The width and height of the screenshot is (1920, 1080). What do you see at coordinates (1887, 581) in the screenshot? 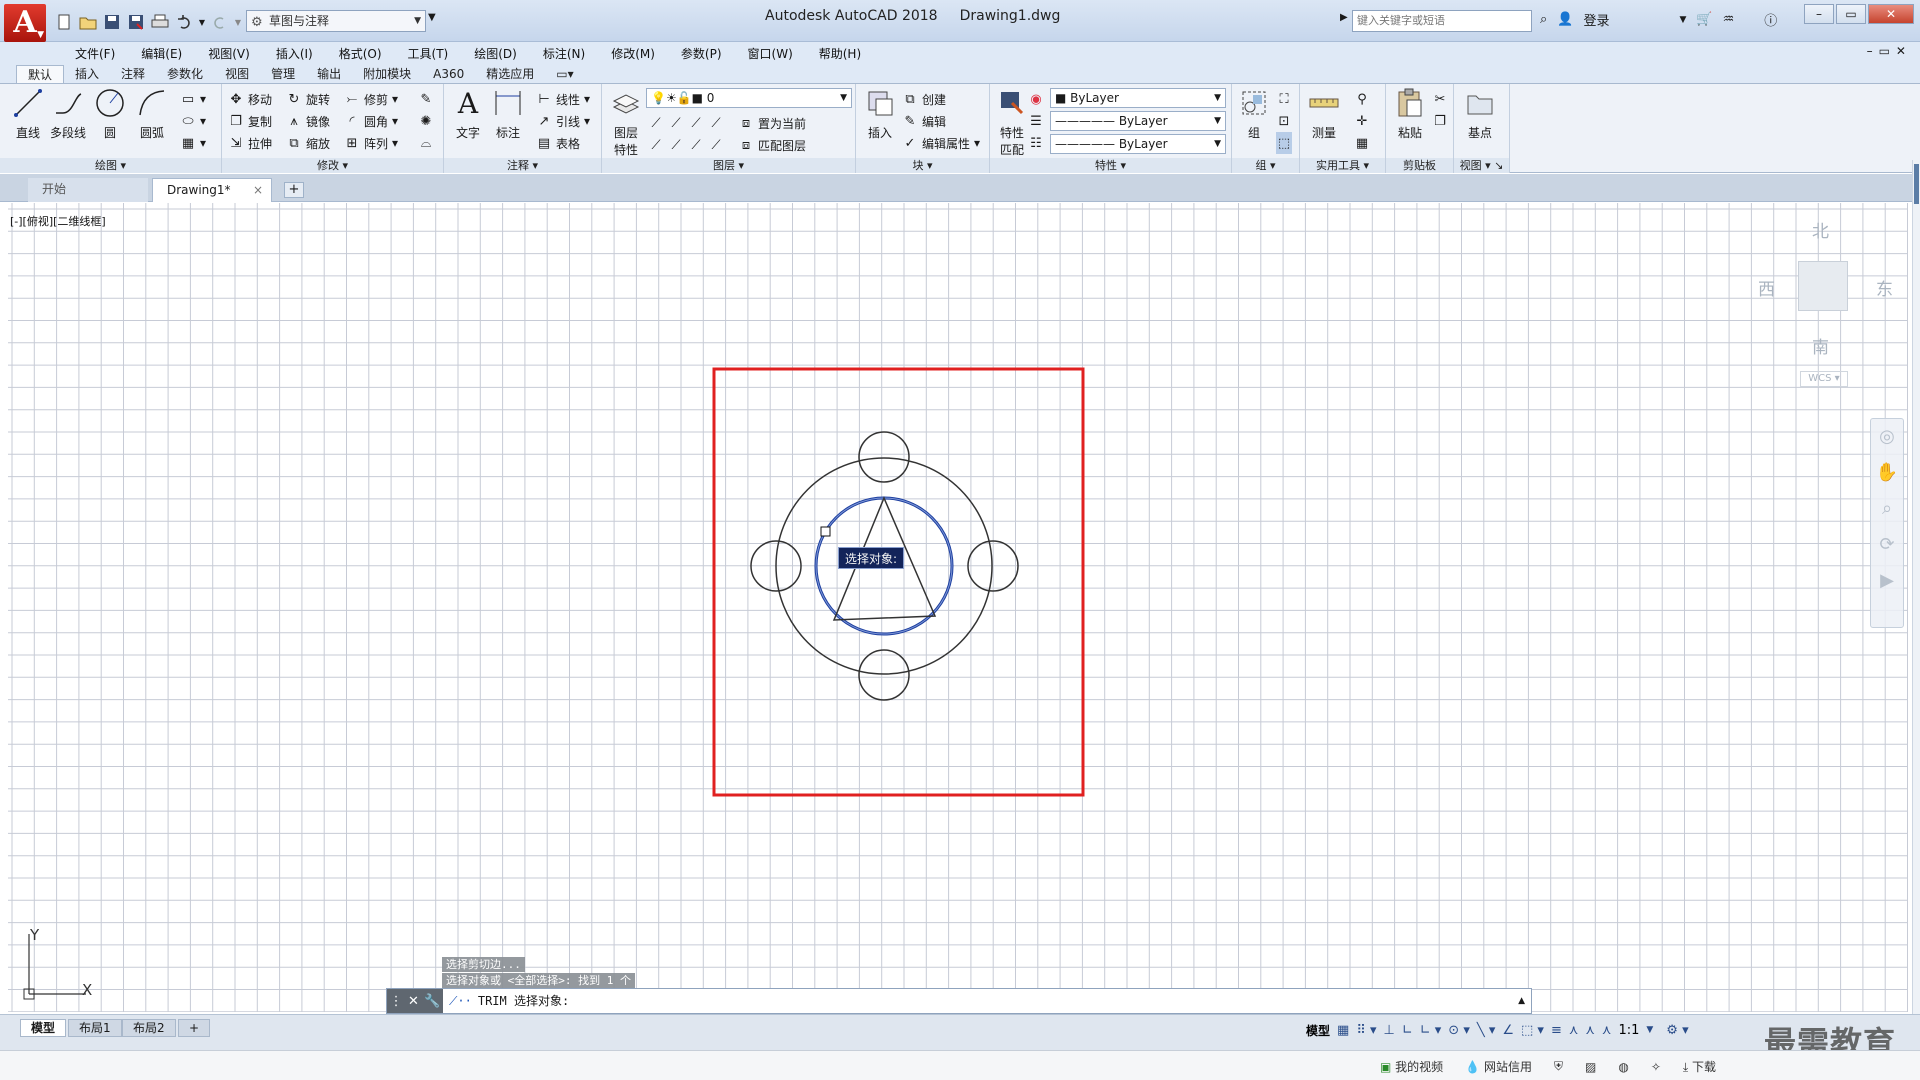
I see `showmotion-icon: ▶` at bounding box center [1887, 581].